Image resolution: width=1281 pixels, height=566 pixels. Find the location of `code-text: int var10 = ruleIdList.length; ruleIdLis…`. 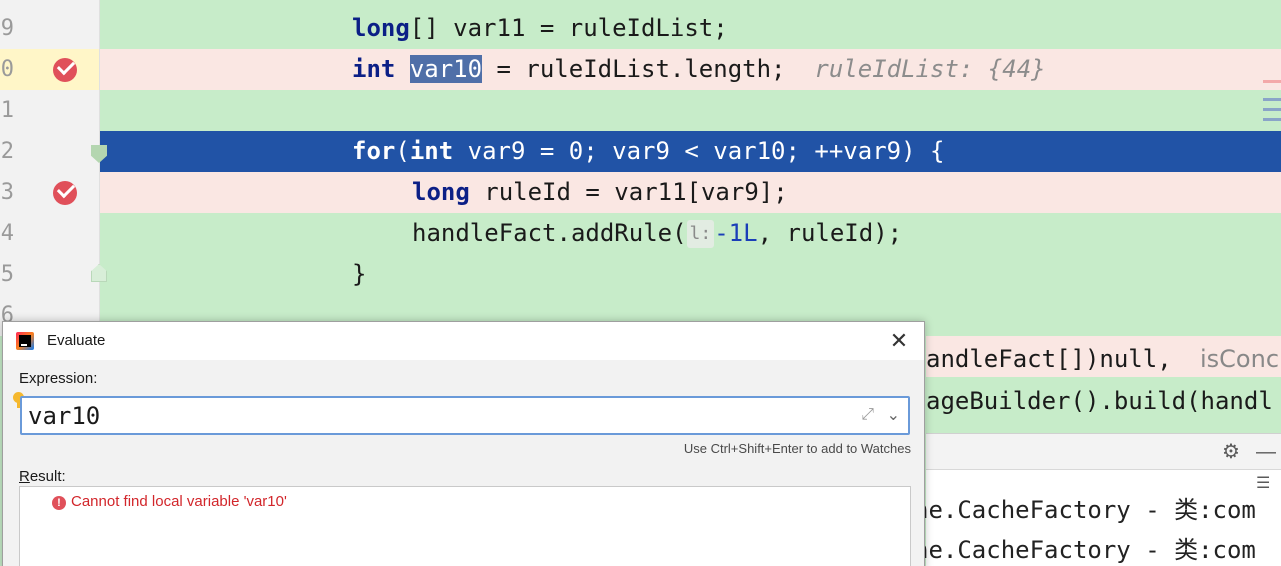

code-text: int var10 = ruleIdList.length; ruleIdLis… is located at coordinates (699, 69).